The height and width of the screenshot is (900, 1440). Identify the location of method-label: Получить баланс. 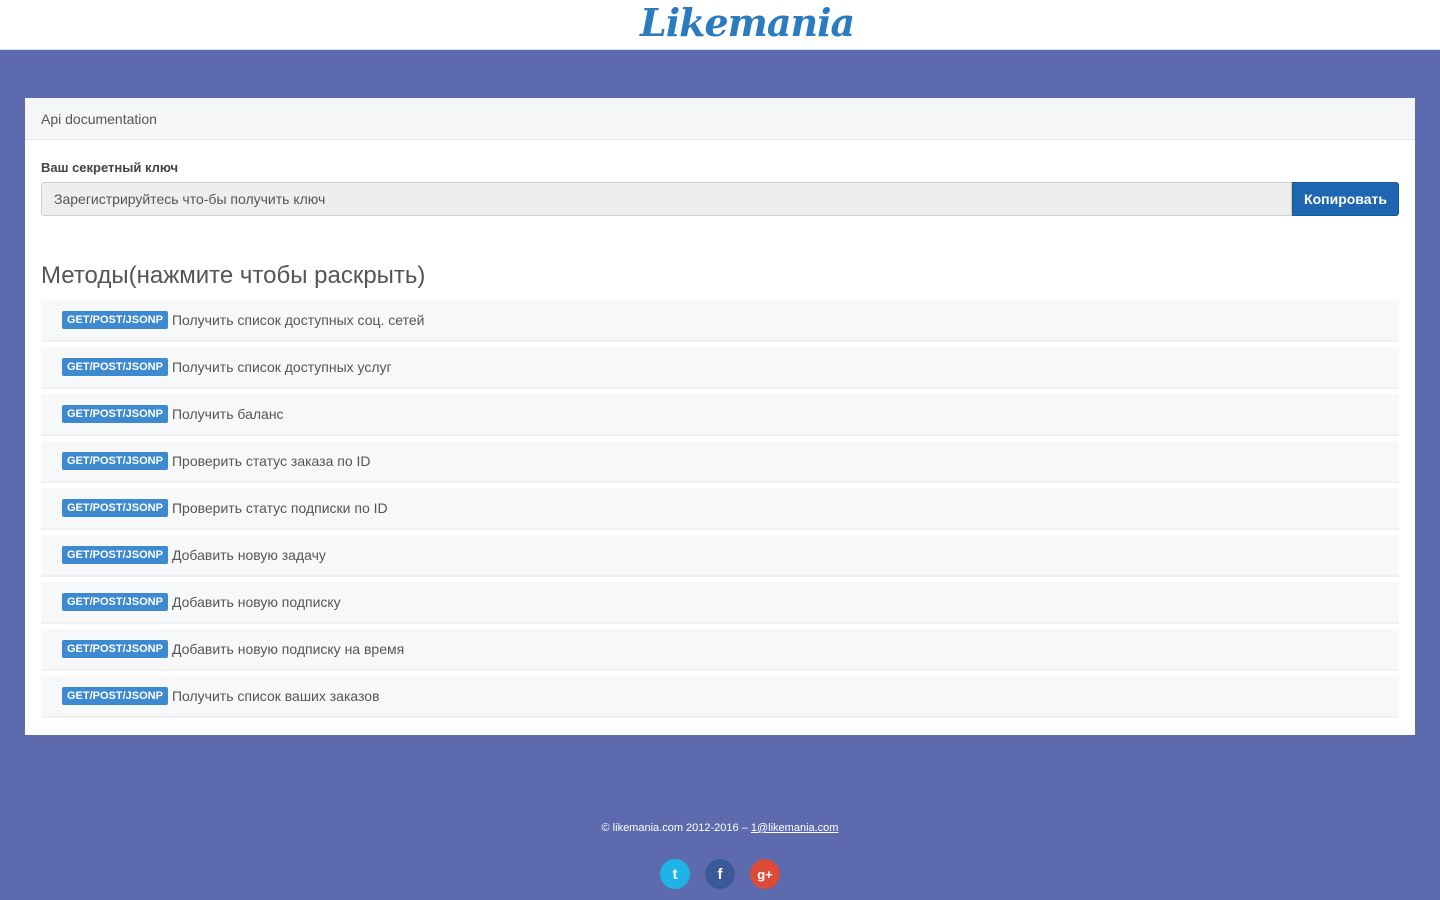
(227, 414).